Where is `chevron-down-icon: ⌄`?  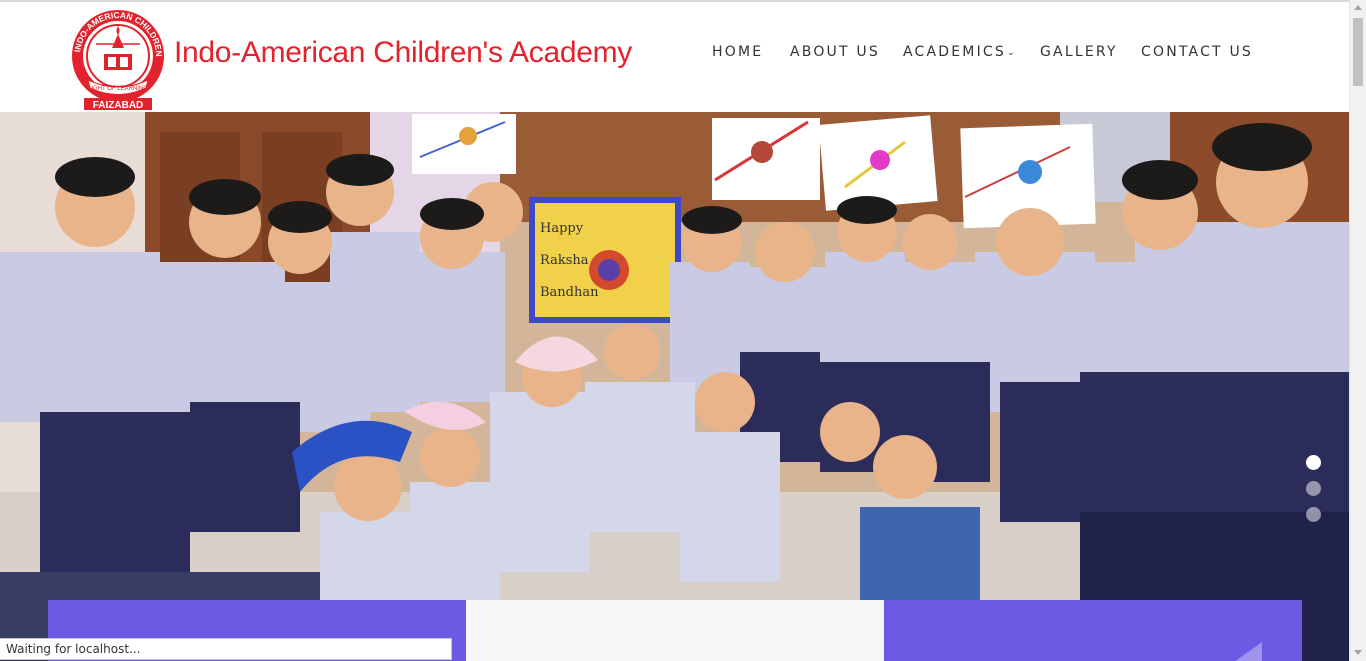 chevron-down-icon: ⌄ is located at coordinates (1010, 53).